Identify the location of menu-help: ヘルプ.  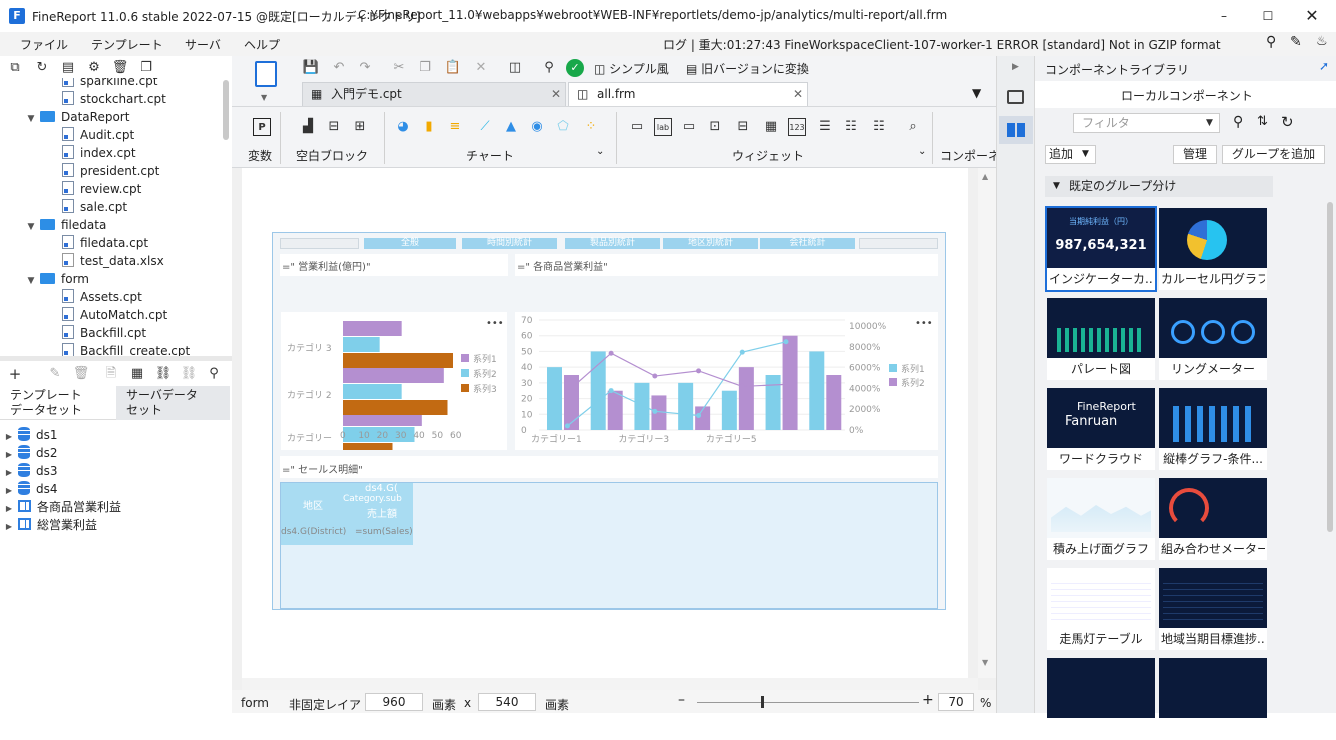
(262, 44).